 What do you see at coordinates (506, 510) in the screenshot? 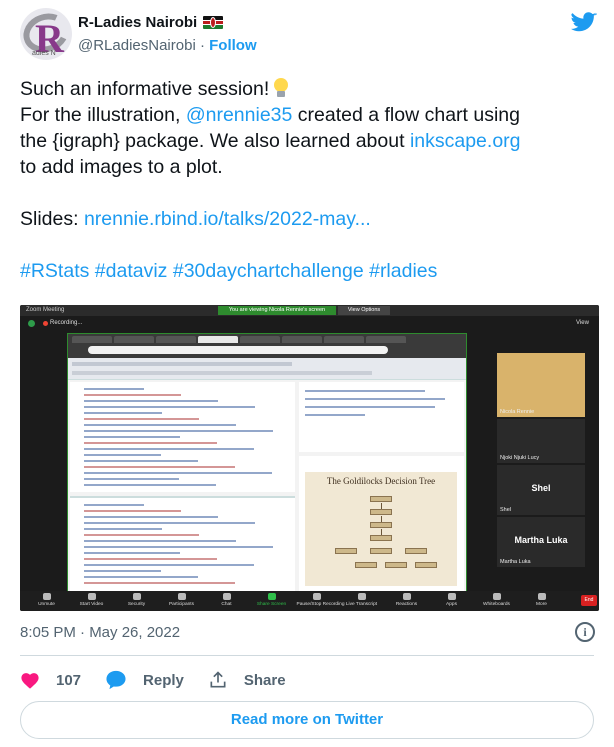
I see `participant-name: Shel` at bounding box center [506, 510].